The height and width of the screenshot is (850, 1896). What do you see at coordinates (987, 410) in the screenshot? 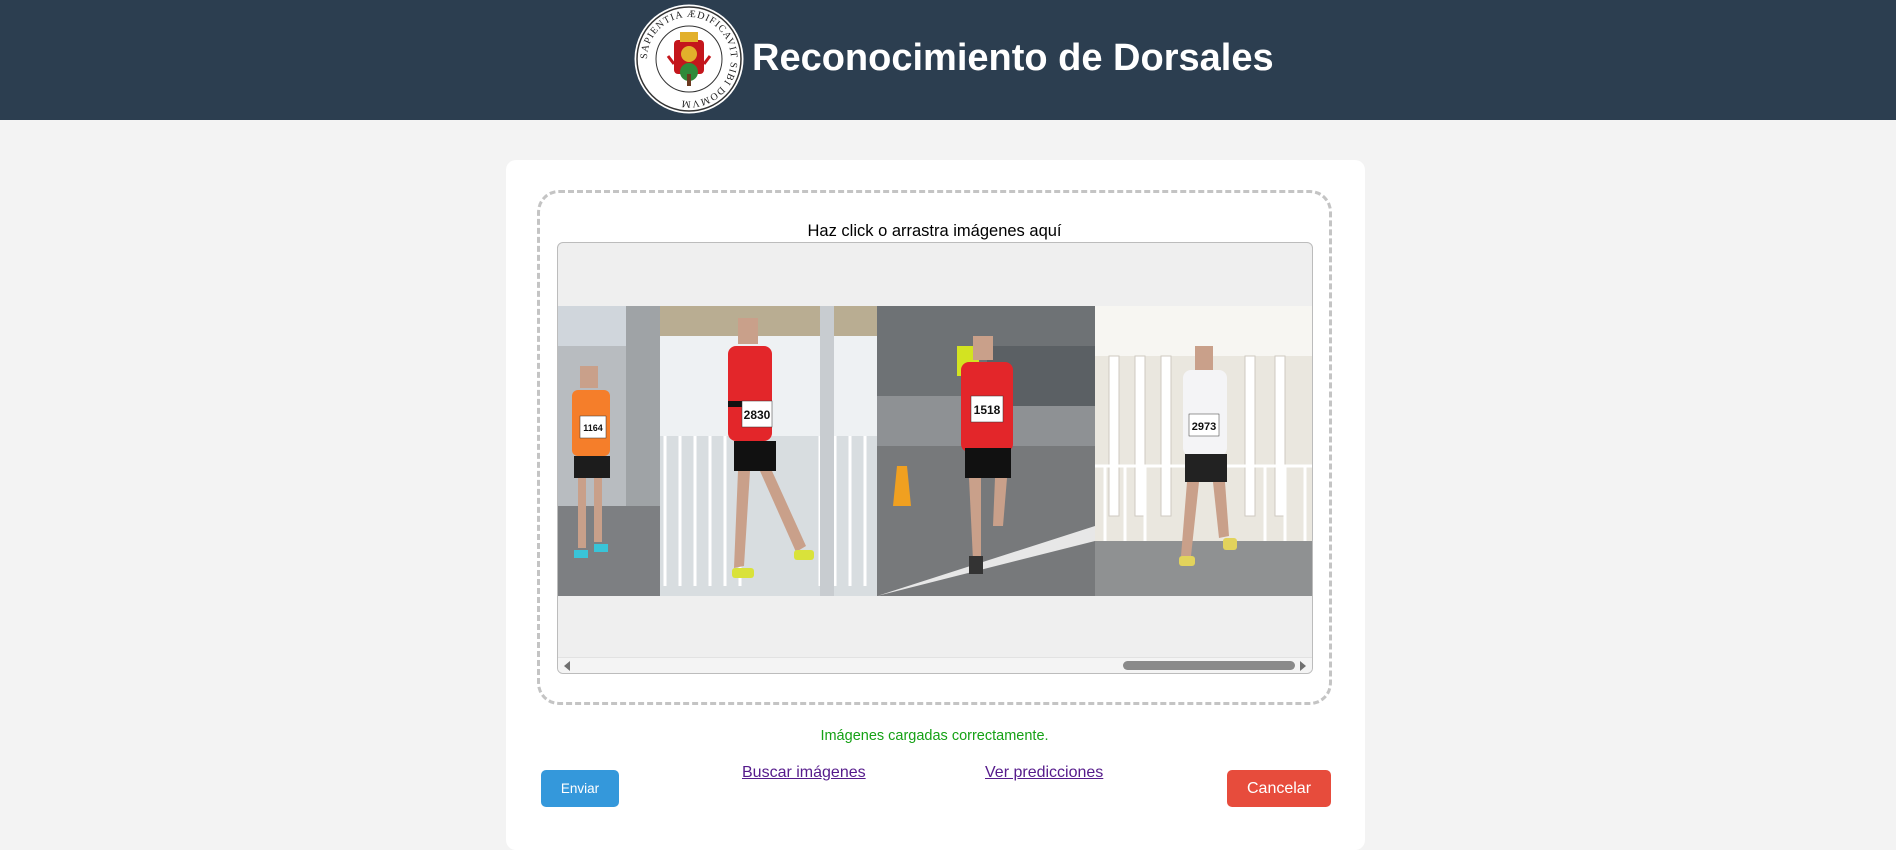
I see `bib-label: 1518` at bounding box center [987, 410].